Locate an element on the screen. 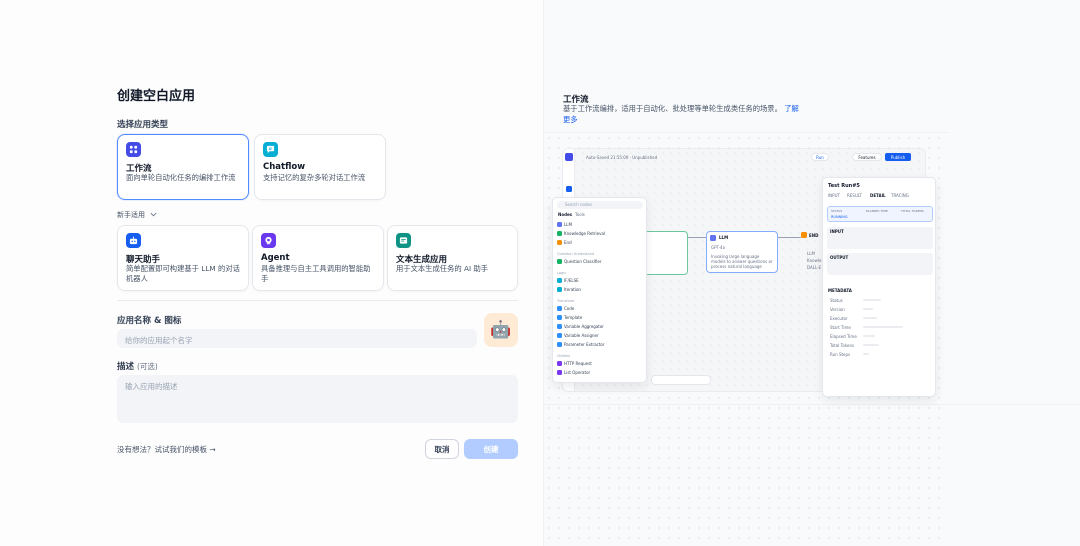  llm-node-model: GPT-4o is located at coordinates (718, 247).